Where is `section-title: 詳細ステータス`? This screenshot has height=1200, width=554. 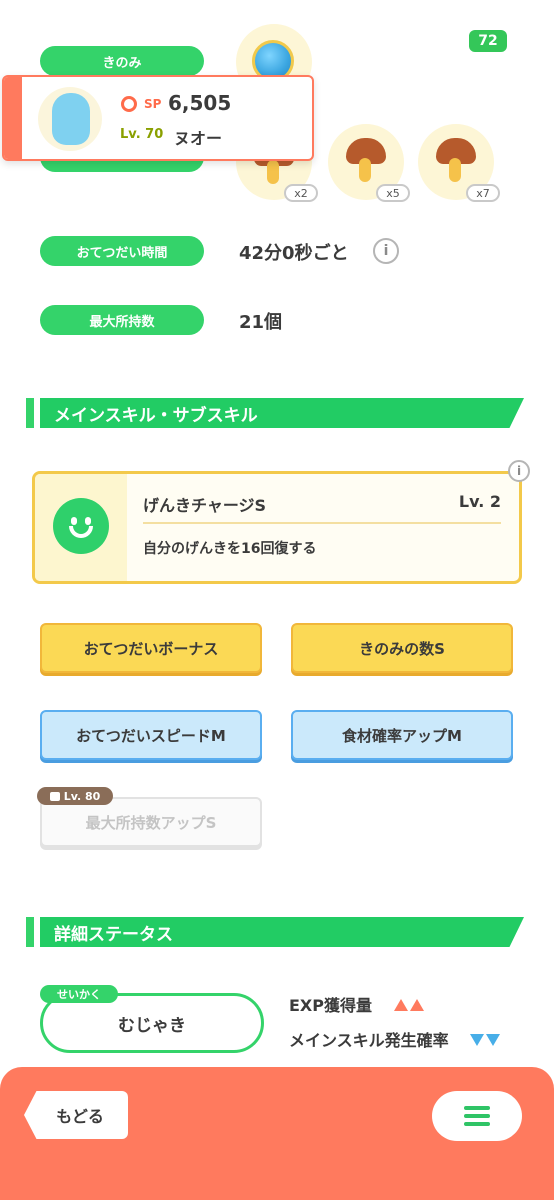
section-title: 詳細ステータス is located at coordinates (113, 934).